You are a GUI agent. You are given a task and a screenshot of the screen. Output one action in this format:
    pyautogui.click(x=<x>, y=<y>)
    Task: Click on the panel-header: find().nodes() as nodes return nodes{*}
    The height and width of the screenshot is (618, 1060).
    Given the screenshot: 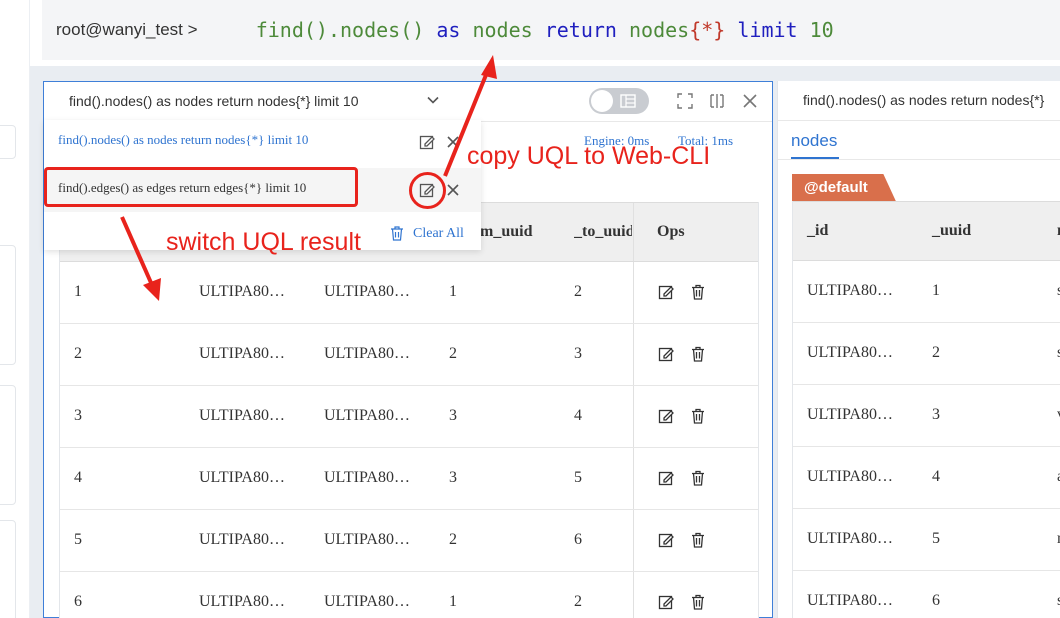 What is the action you would take?
    pyautogui.click(x=919, y=101)
    